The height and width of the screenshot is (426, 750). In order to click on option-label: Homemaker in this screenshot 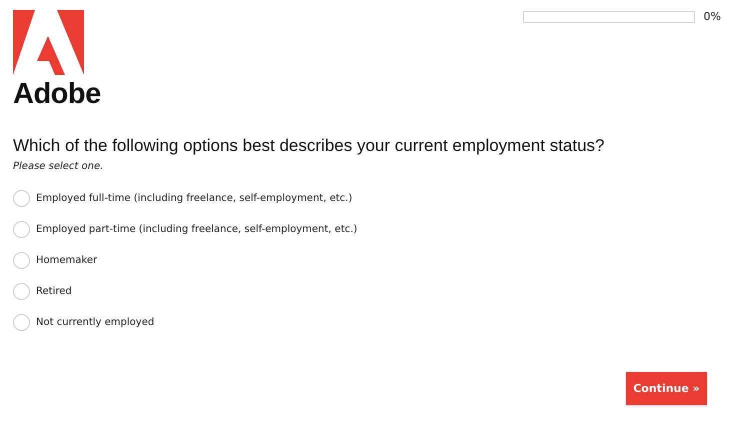, I will do `click(67, 260)`.